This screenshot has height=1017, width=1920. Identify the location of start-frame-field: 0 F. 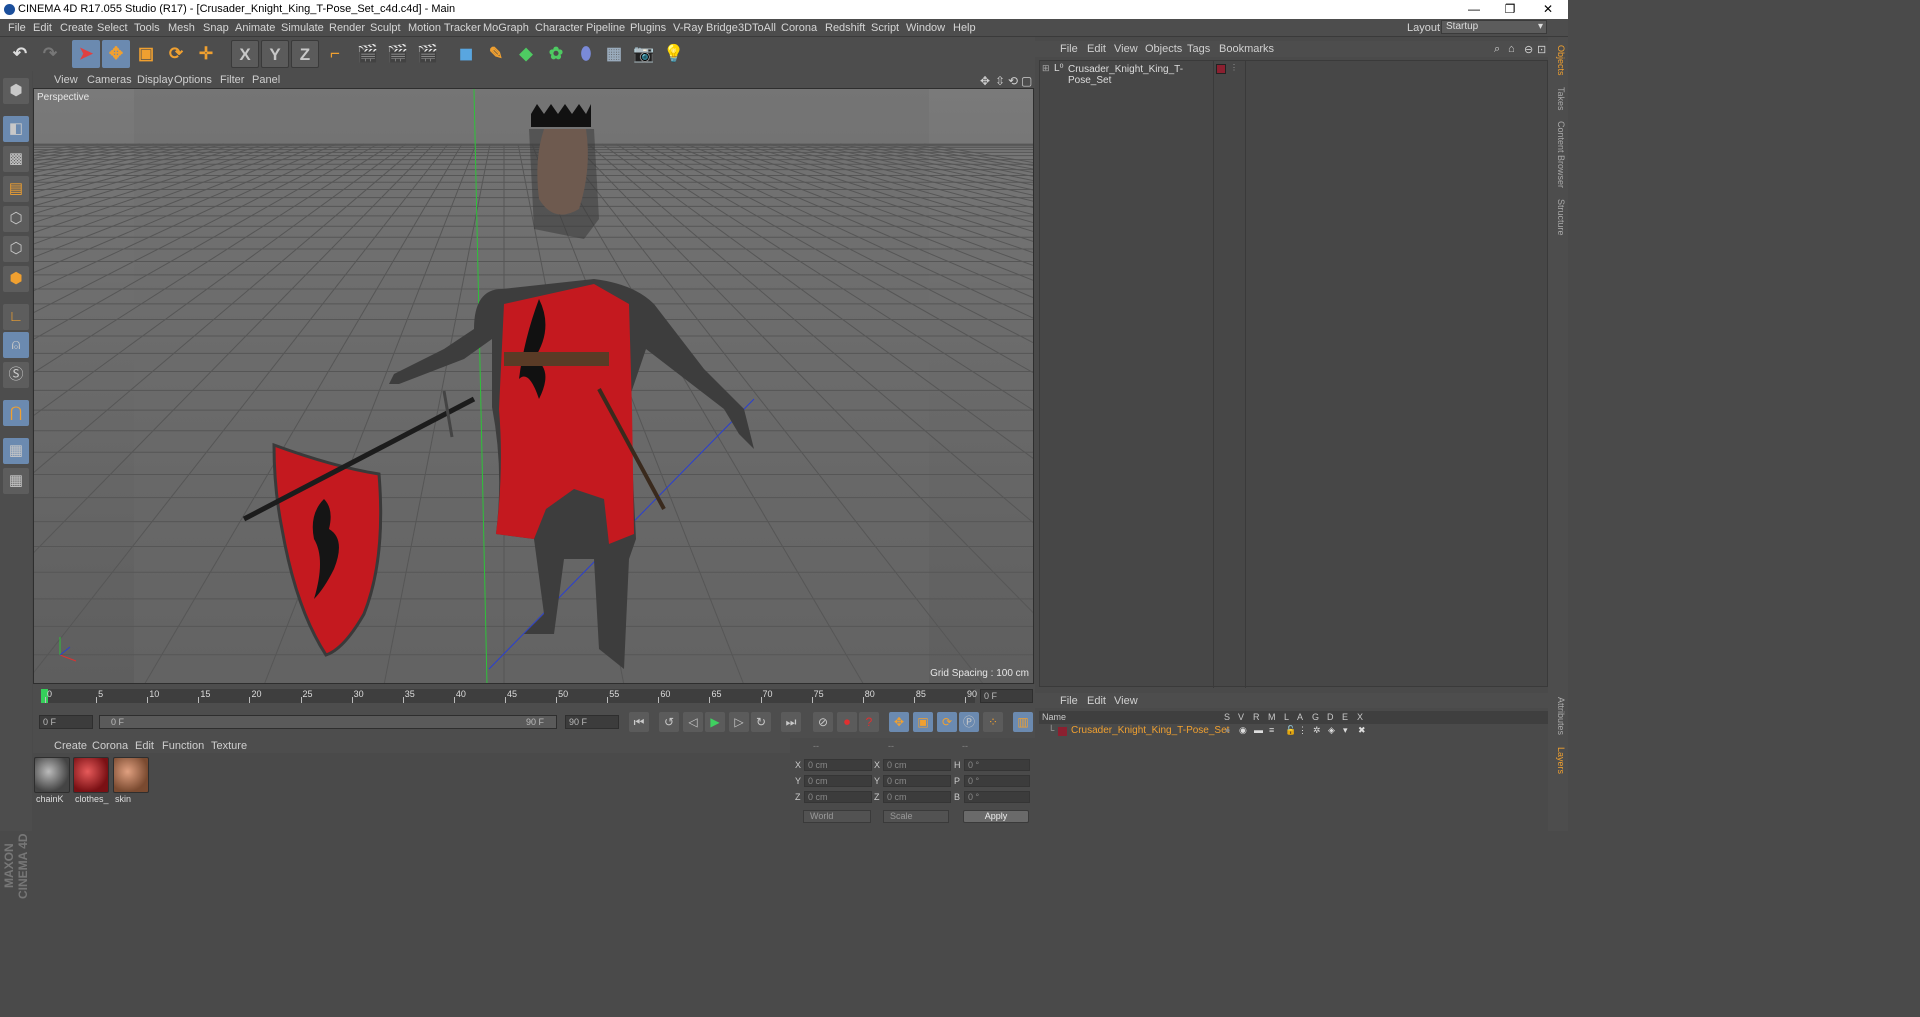
(66, 722).